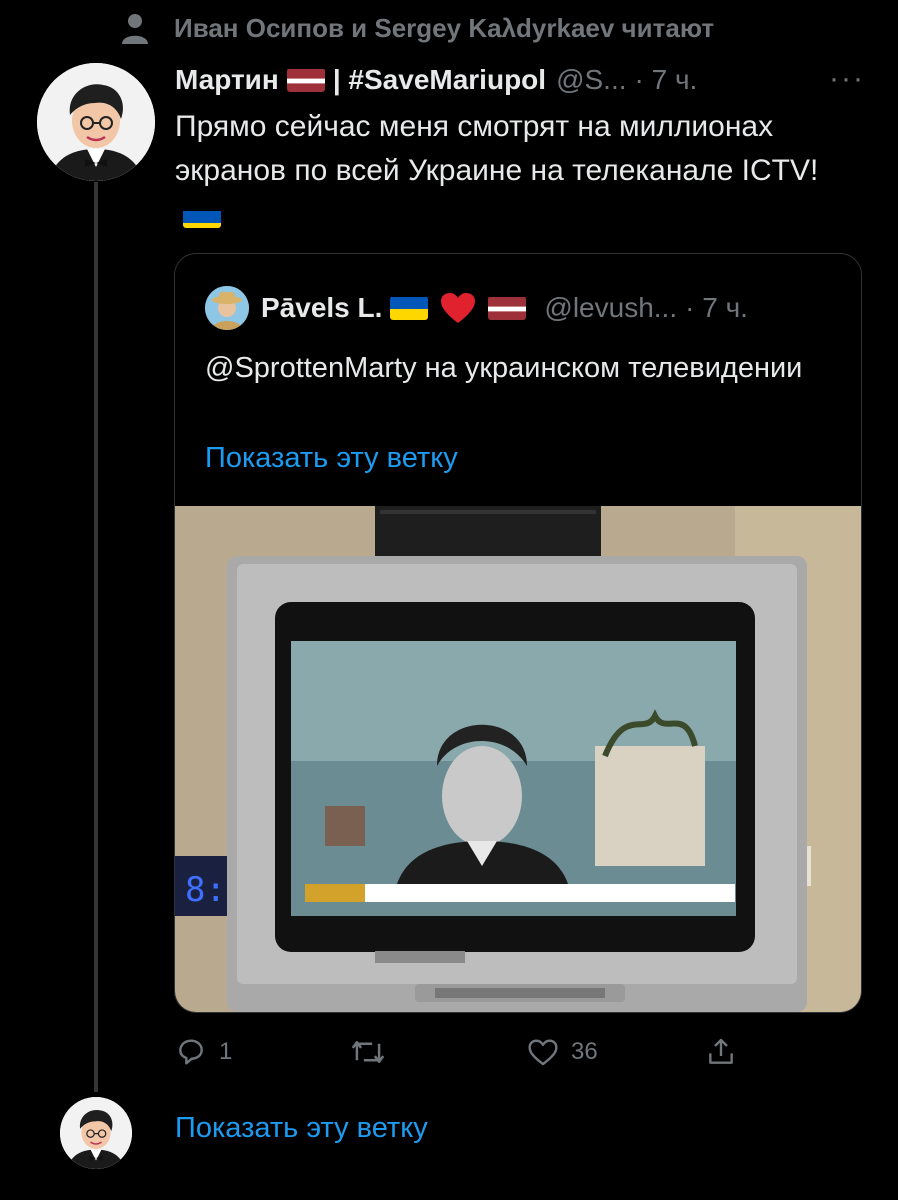 The height and width of the screenshot is (1200, 898). What do you see at coordinates (666, 80) in the screenshot?
I see `tweet-time: · 7 ч.` at bounding box center [666, 80].